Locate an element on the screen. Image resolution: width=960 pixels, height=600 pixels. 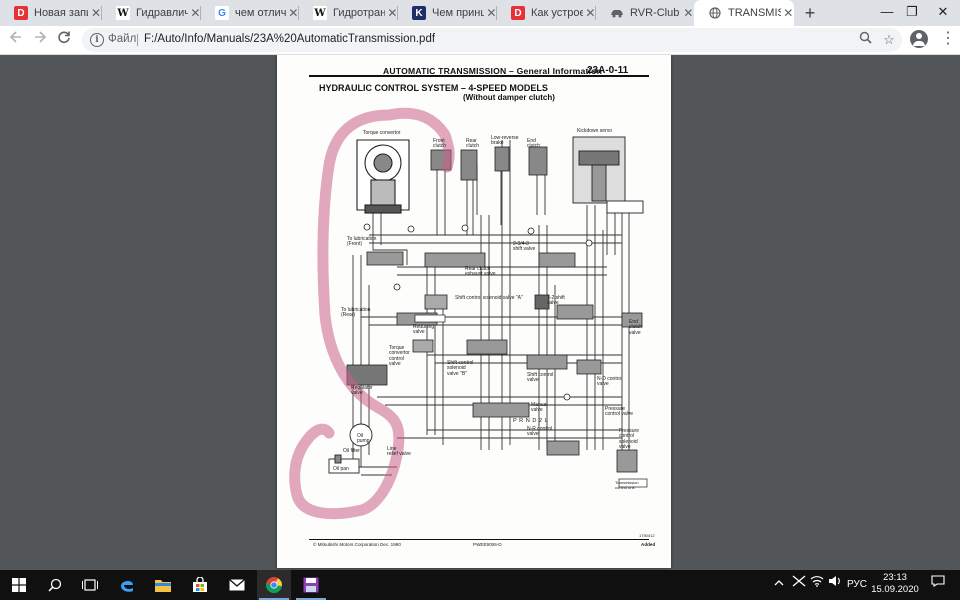
label-oil-pump: Oil pump is located at coordinates (363, 439).